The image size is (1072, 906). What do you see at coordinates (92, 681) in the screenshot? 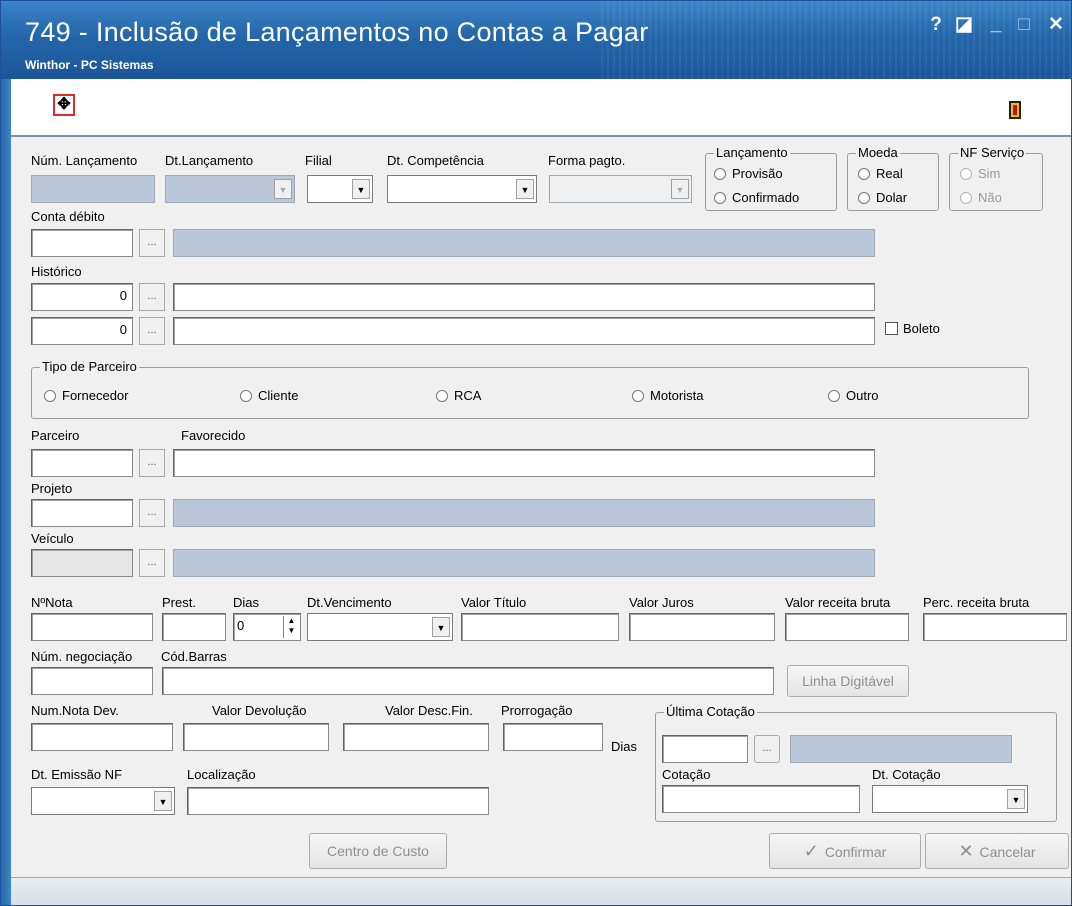
I see `num-negociacao-field` at bounding box center [92, 681].